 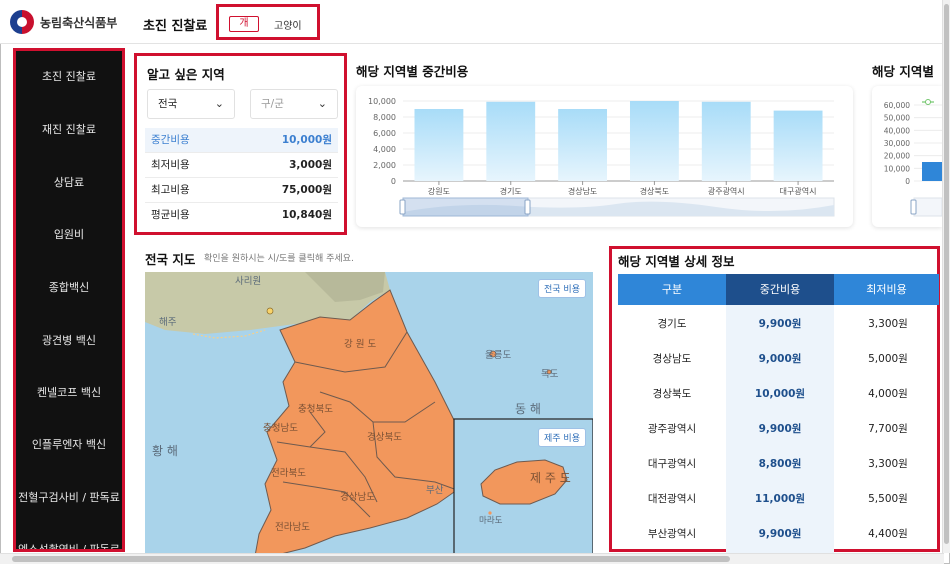 I want to click on district-placeholder: 구/군, so click(x=272, y=104).